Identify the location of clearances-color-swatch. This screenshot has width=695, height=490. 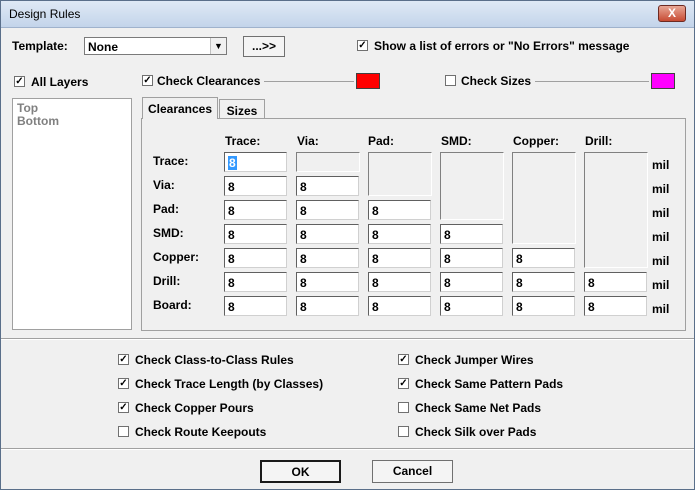
(368, 81).